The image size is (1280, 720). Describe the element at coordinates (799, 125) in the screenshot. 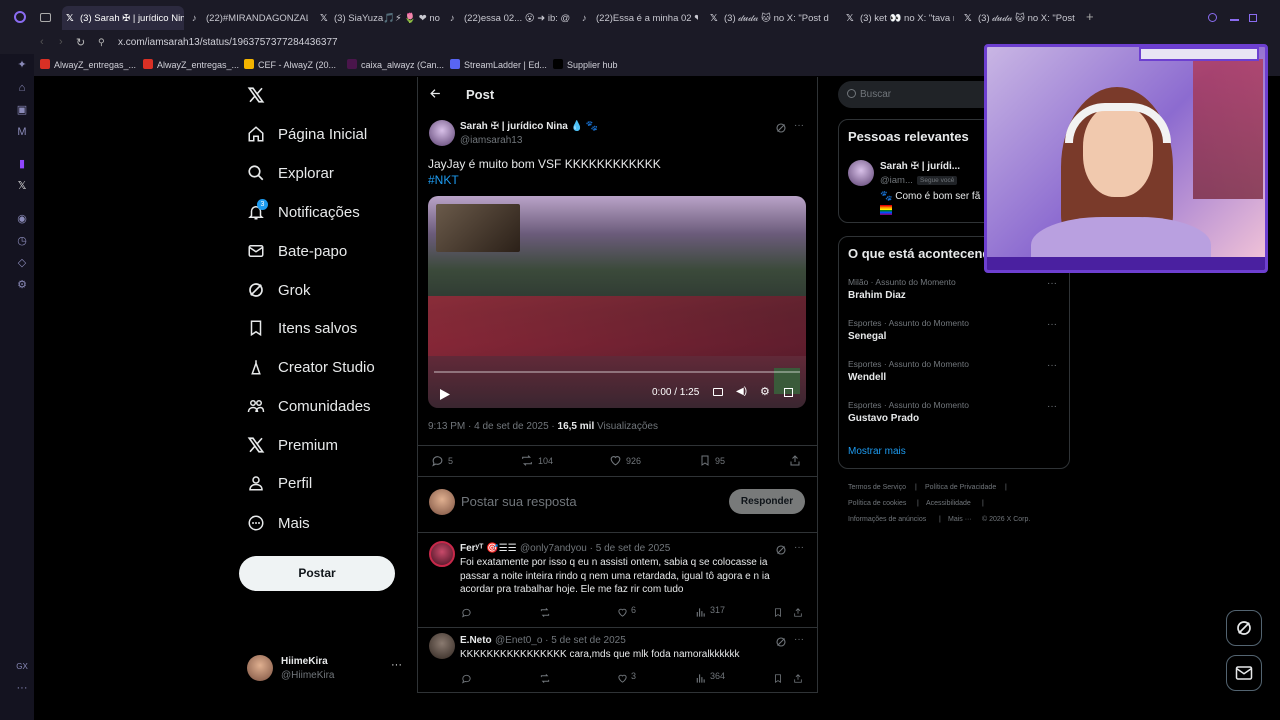

I see `post-more-icon: ···` at that location.